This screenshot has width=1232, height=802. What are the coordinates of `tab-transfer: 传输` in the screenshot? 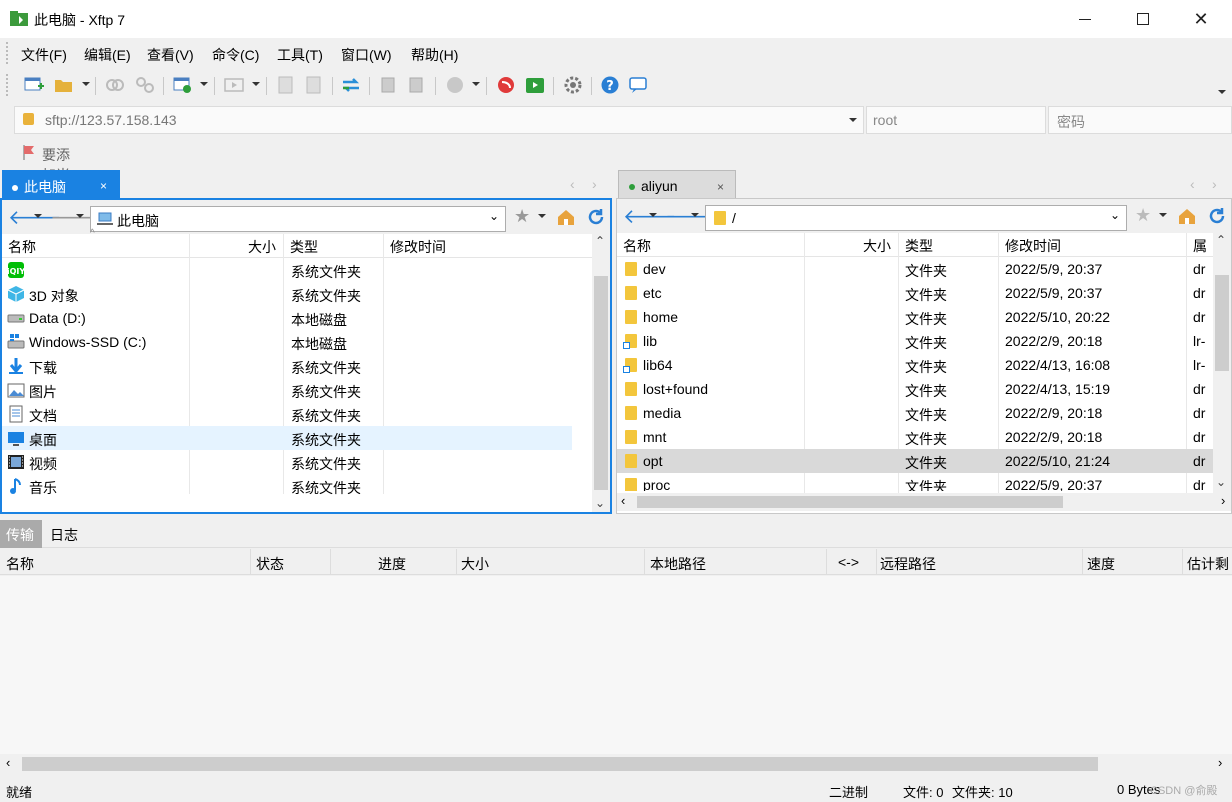 It's located at (21, 534).